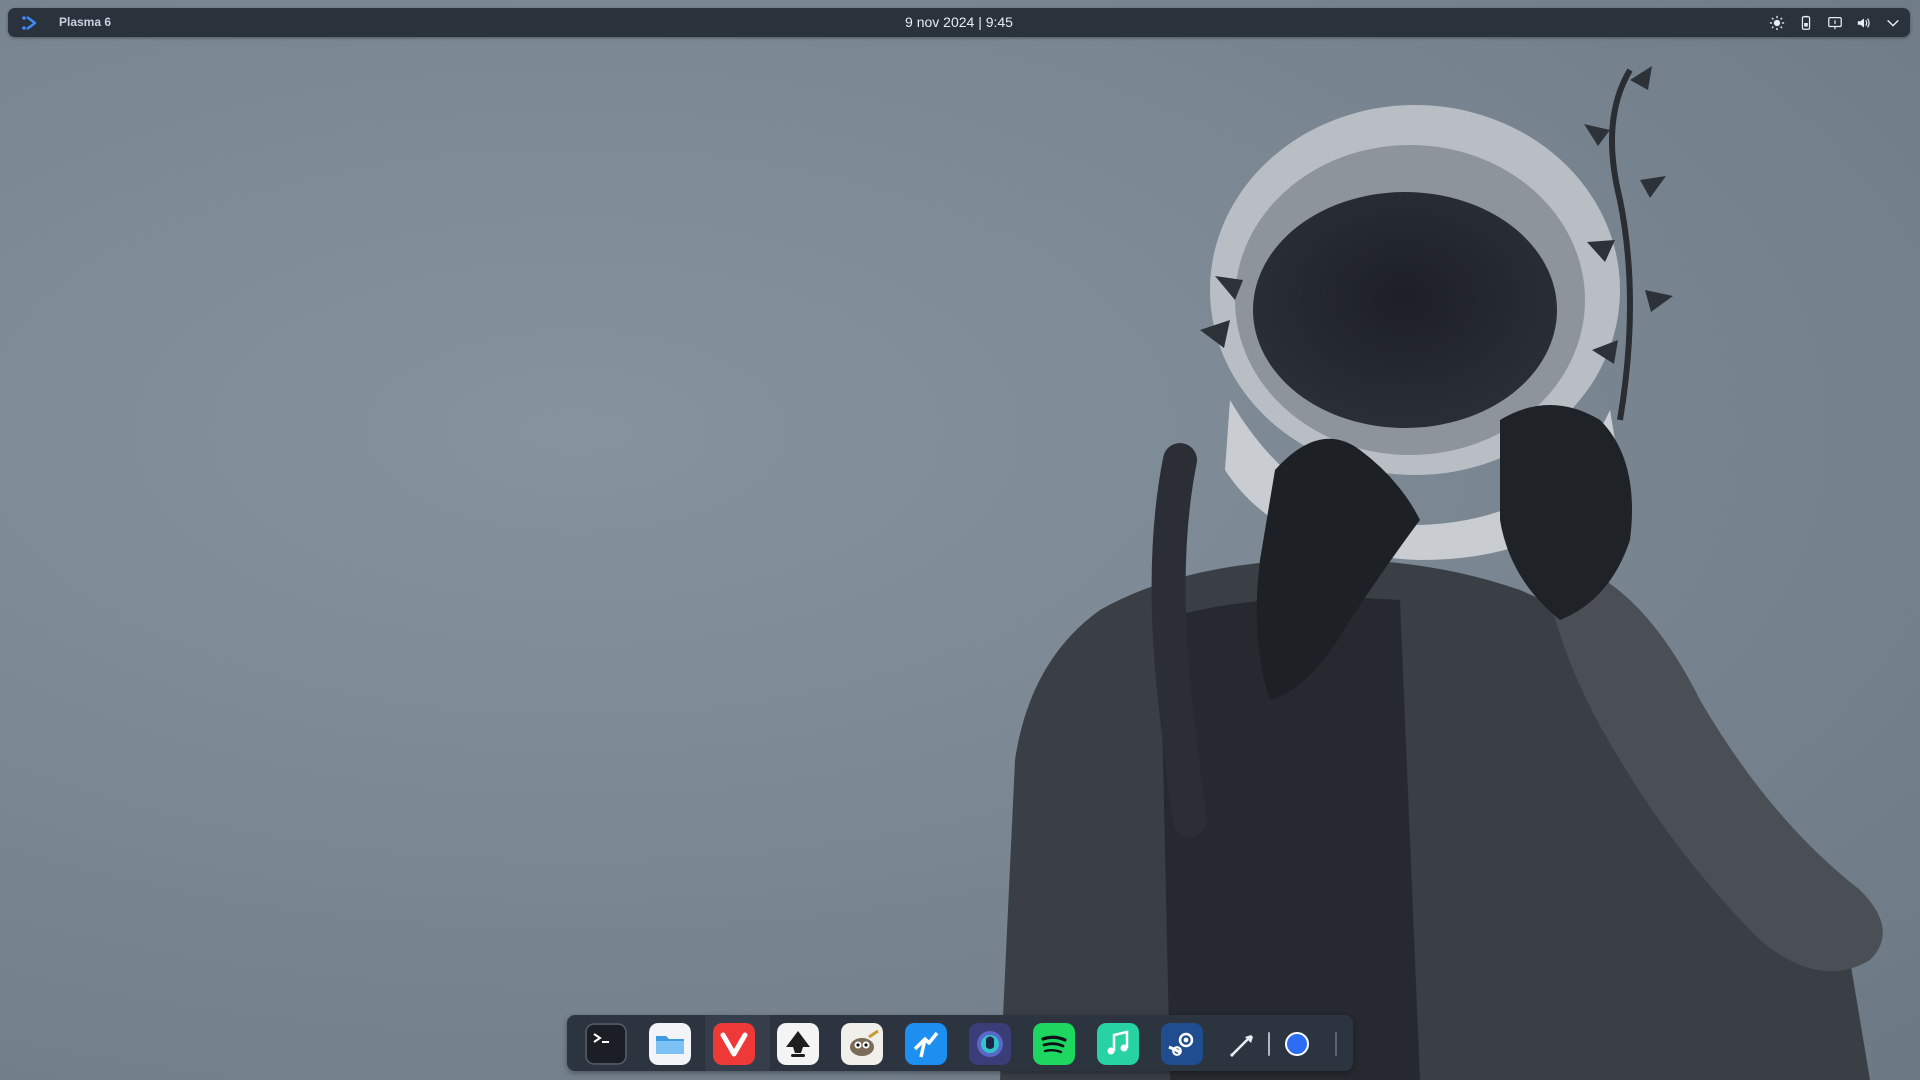 This screenshot has width=1920, height=1080. What do you see at coordinates (960, 1043) in the screenshot?
I see `dock` at bounding box center [960, 1043].